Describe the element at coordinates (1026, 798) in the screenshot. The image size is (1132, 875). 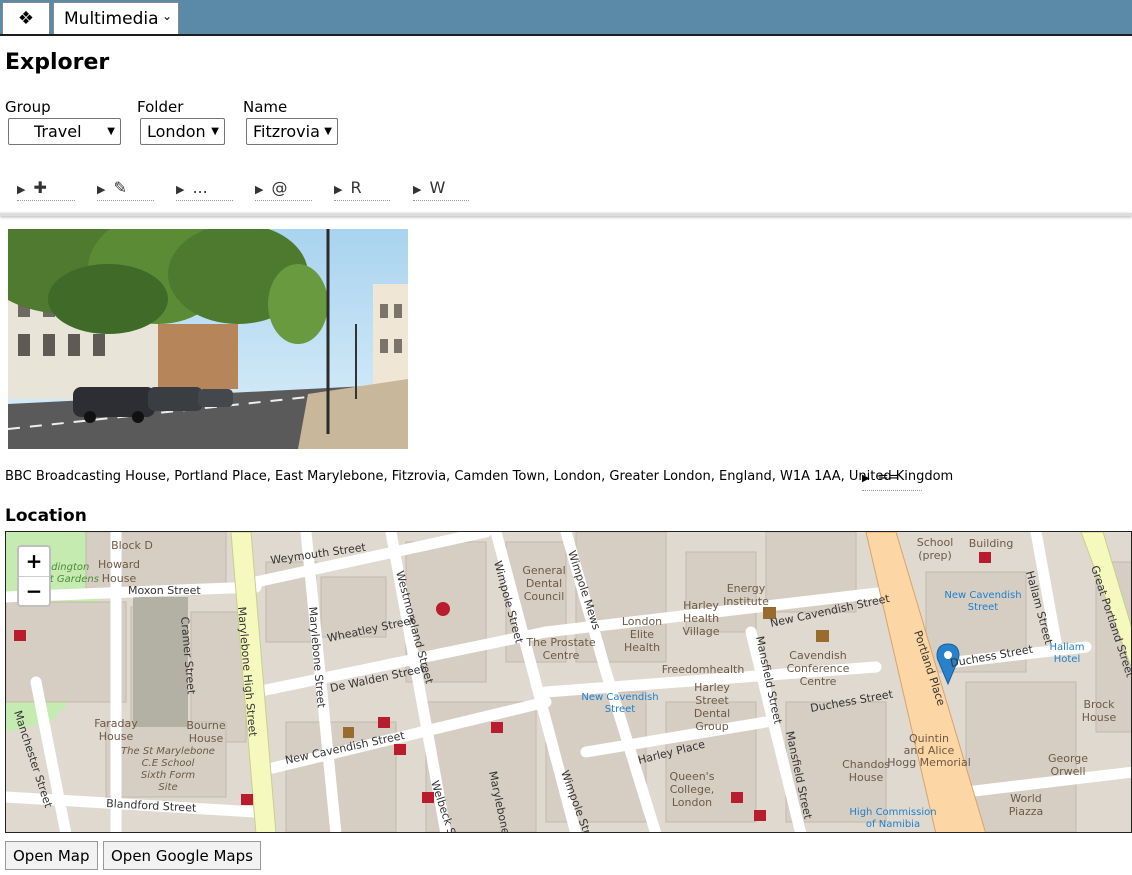
I see `svg-text: World` at that location.